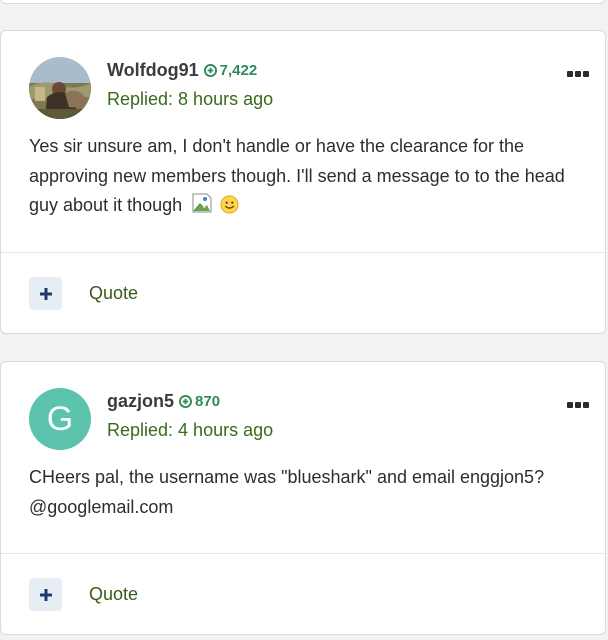 The width and height of the screenshot is (608, 640). I want to click on username: gazjon5, so click(140, 401).